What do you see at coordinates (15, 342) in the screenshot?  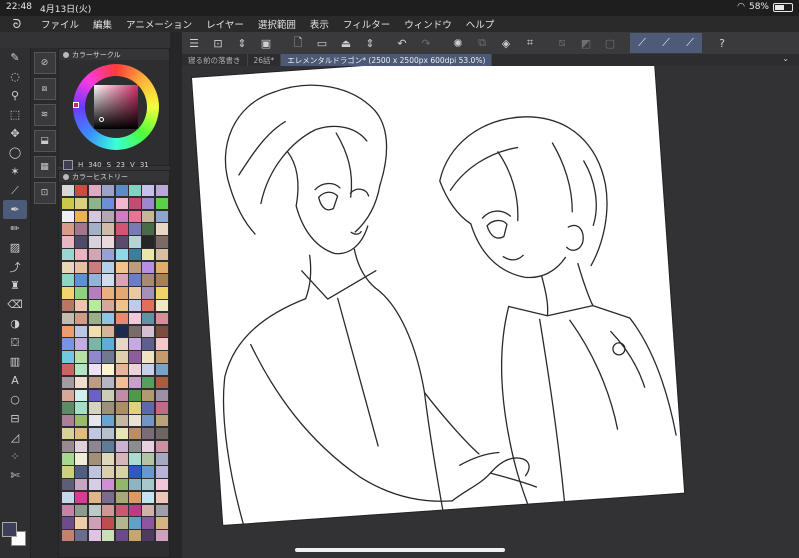 I see `fill-bucket-icon: ⛋` at bounding box center [15, 342].